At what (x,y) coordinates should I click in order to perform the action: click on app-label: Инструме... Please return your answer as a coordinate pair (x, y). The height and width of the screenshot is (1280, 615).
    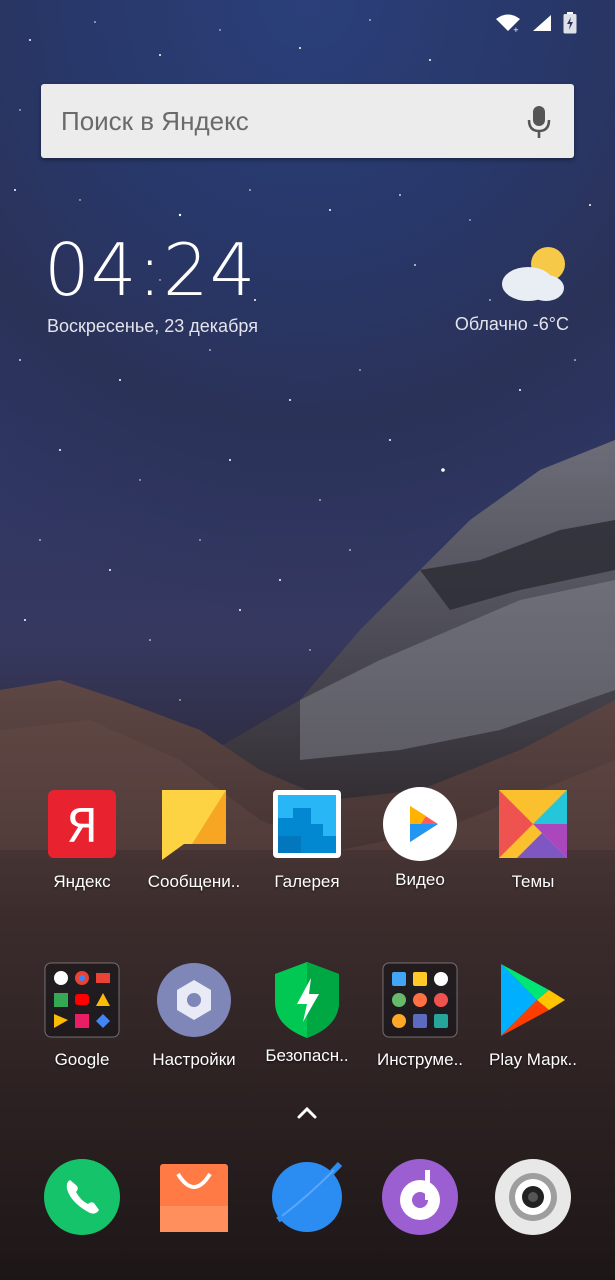
    Looking at the image, I should click on (420, 1059).